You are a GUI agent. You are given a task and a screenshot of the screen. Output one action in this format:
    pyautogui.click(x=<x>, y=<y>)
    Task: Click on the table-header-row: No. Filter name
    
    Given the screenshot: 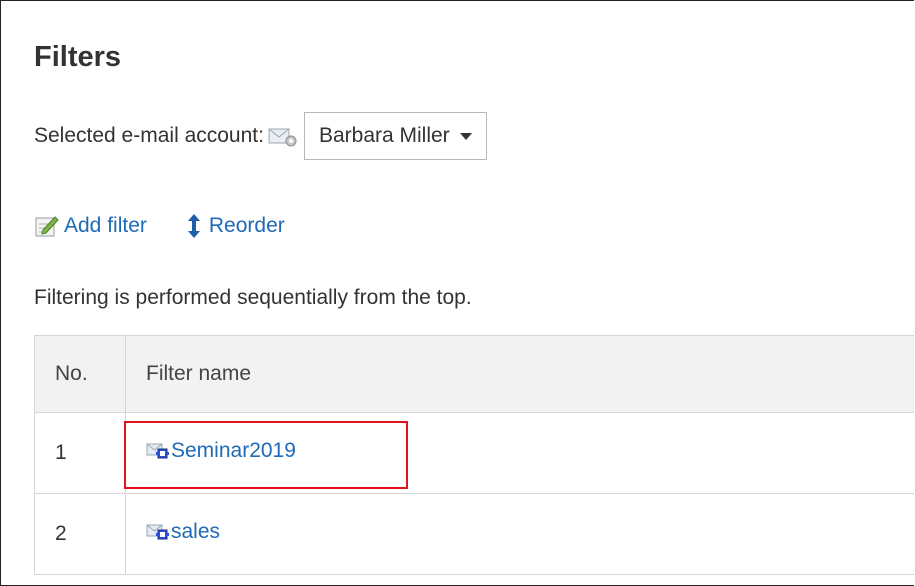 What is the action you would take?
    pyautogui.click(x=474, y=374)
    